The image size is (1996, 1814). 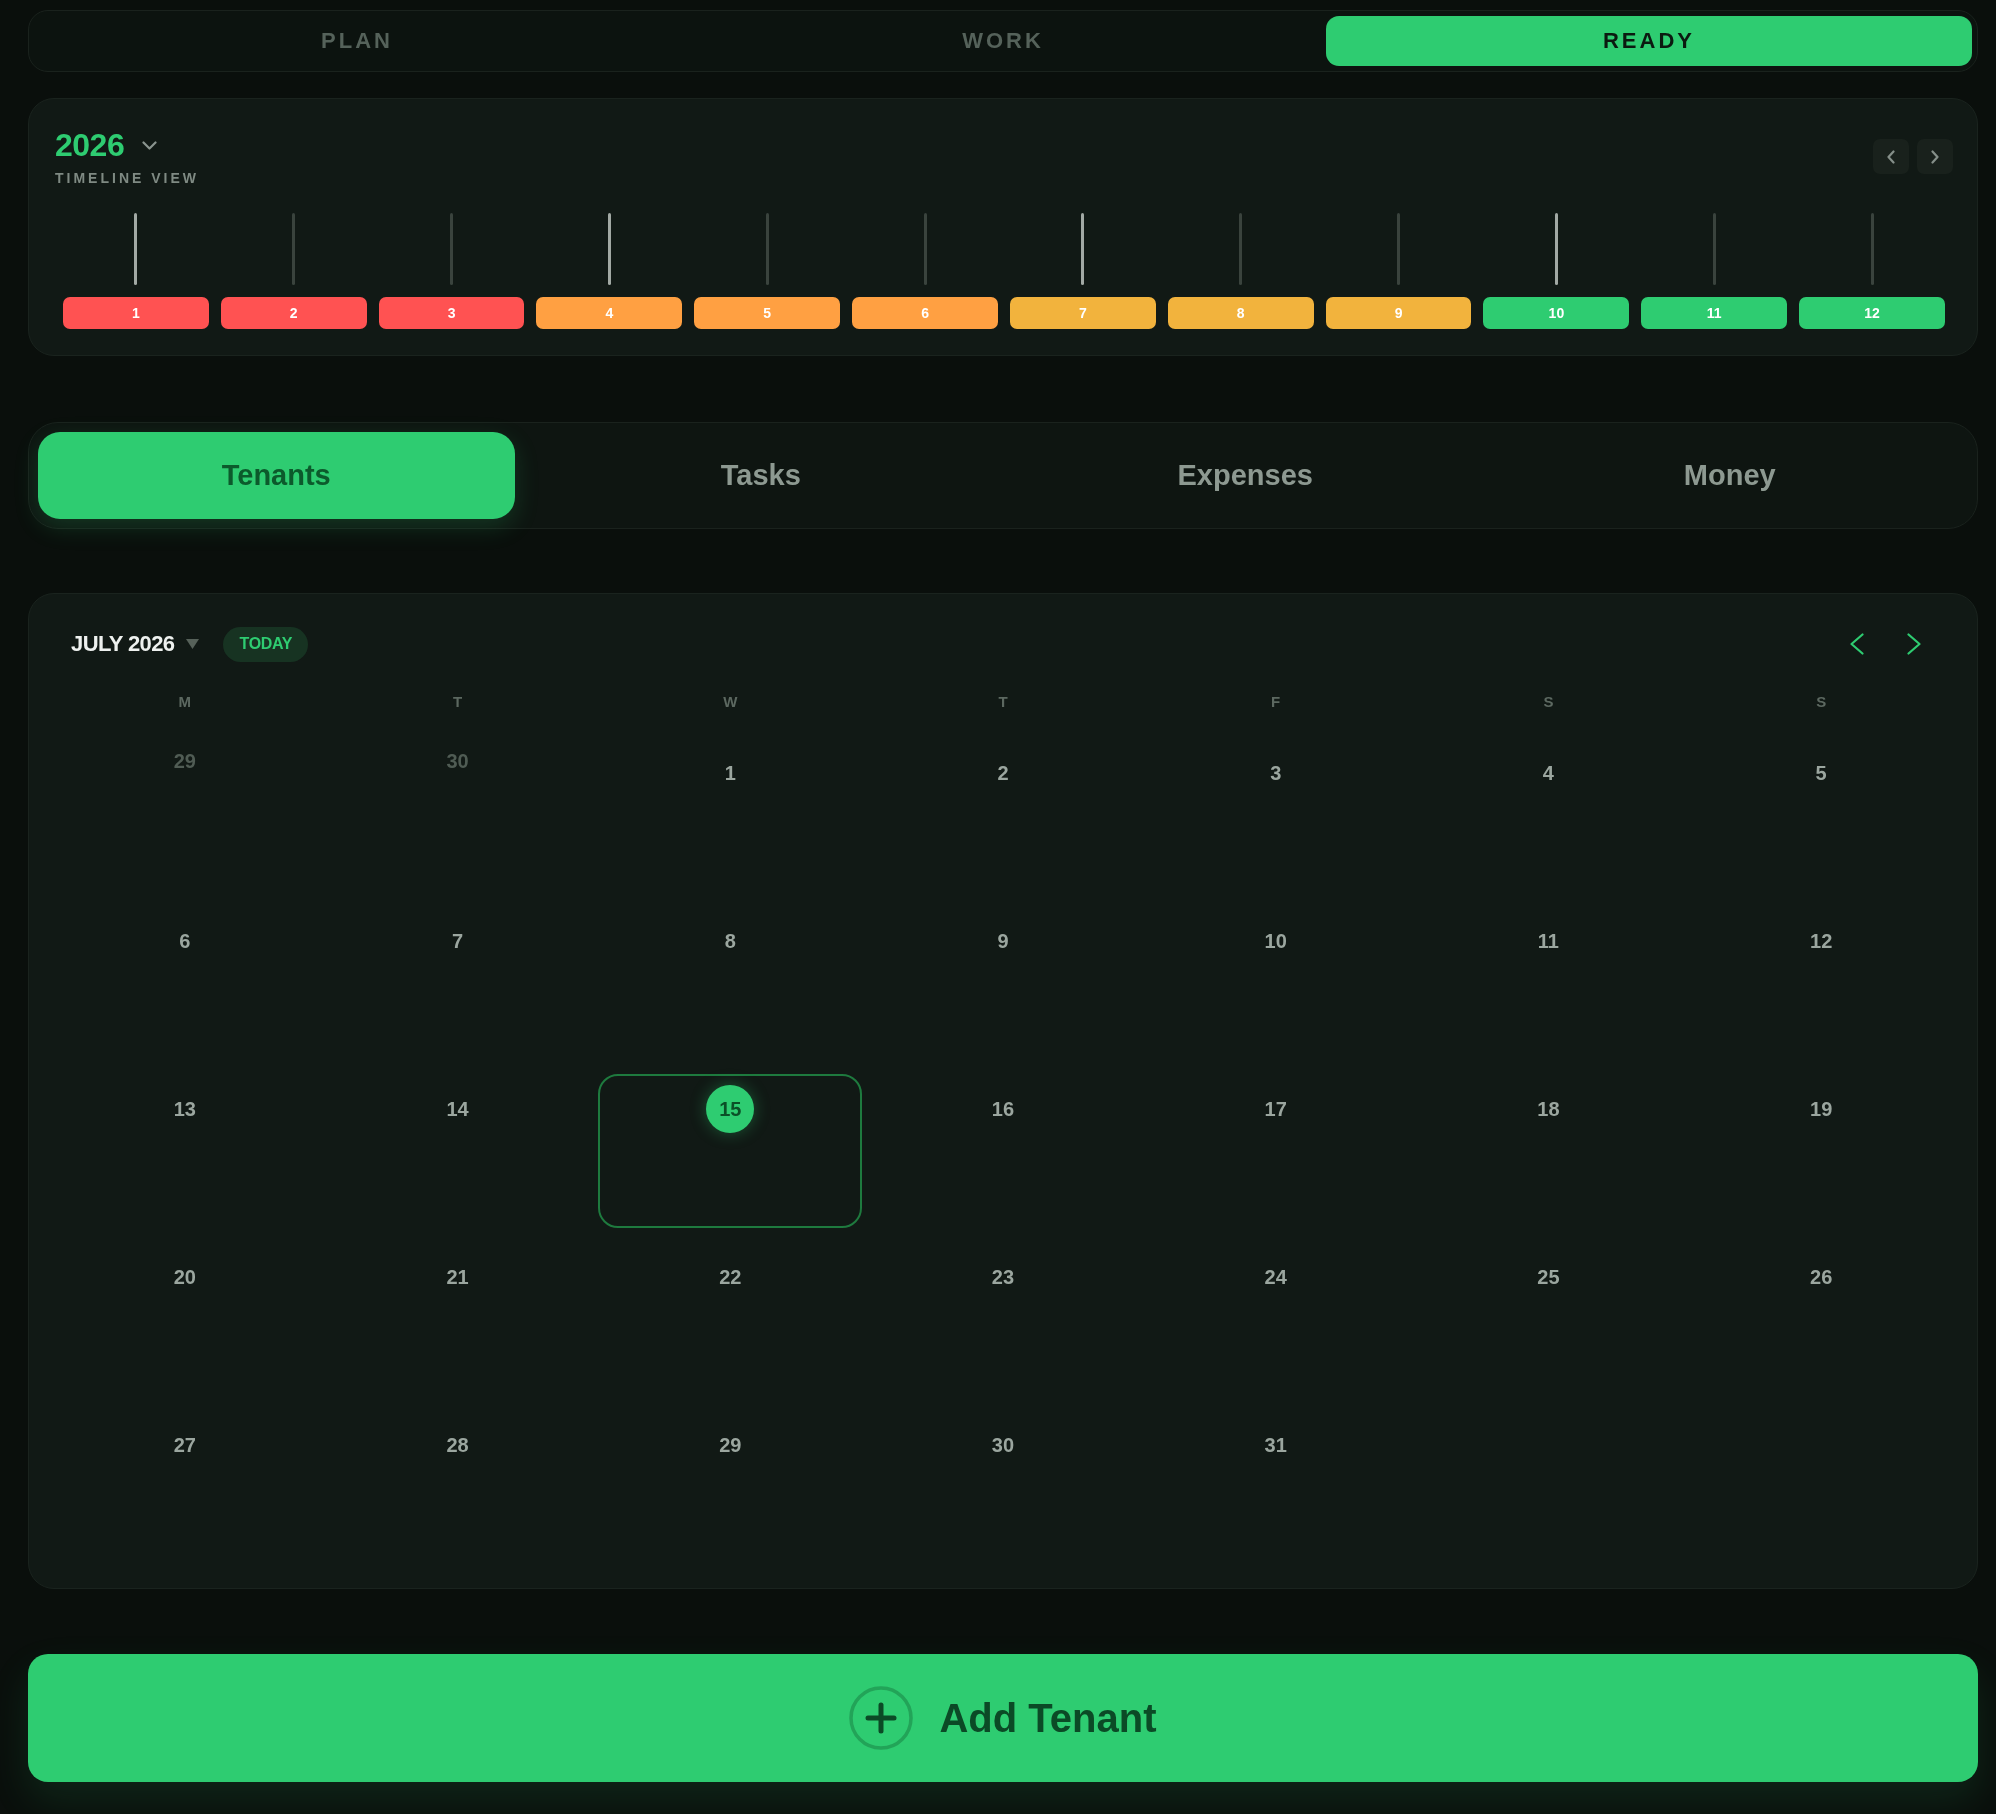 What do you see at coordinates (193, 644) in the screenshot?
I see `caret-down-icon` at bounding box center [193, 644].